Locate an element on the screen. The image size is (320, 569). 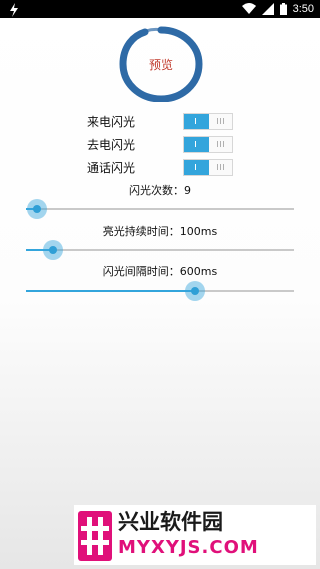
flash-interval-slider is located at coordinates (160, 291).